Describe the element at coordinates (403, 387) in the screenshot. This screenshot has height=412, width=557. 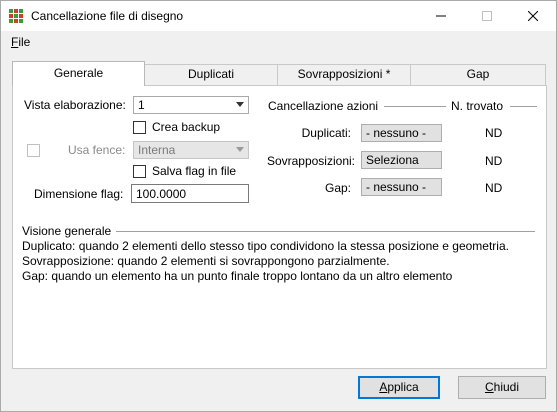
I see `apply-label-rest: pplica` at that location.